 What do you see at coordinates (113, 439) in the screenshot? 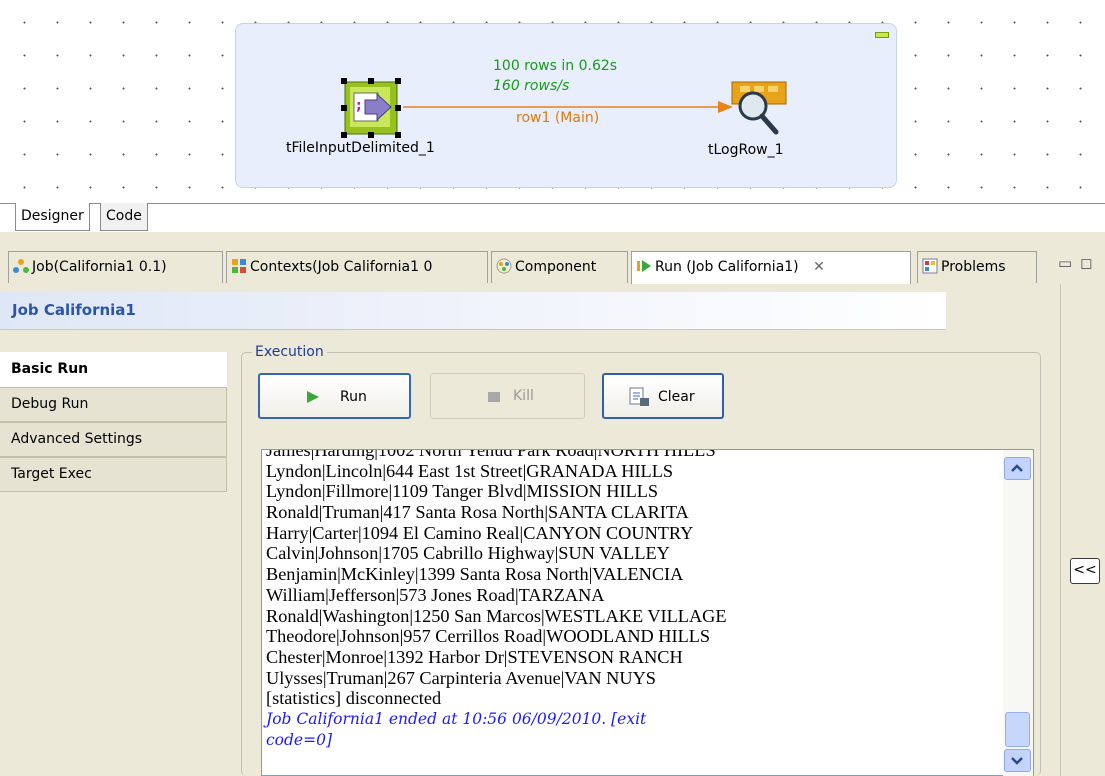
I see `nav-advanced-settings: Advanced Settings` at bounding box center [113, 439].